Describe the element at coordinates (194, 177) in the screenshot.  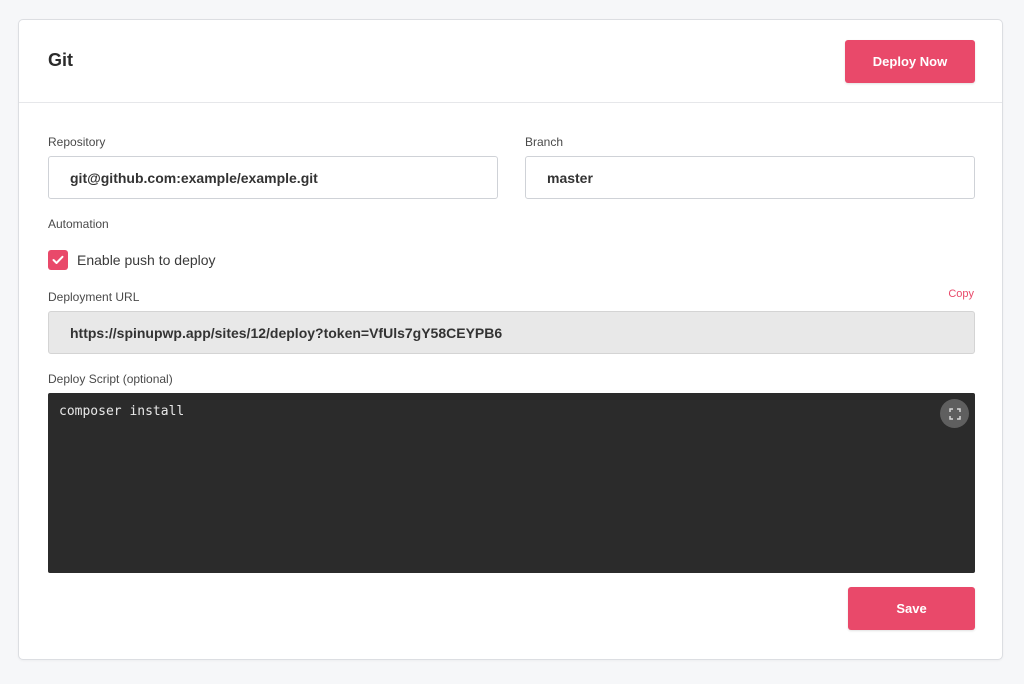
I see `repository-value: git@github.com:example/example.git` at that location.